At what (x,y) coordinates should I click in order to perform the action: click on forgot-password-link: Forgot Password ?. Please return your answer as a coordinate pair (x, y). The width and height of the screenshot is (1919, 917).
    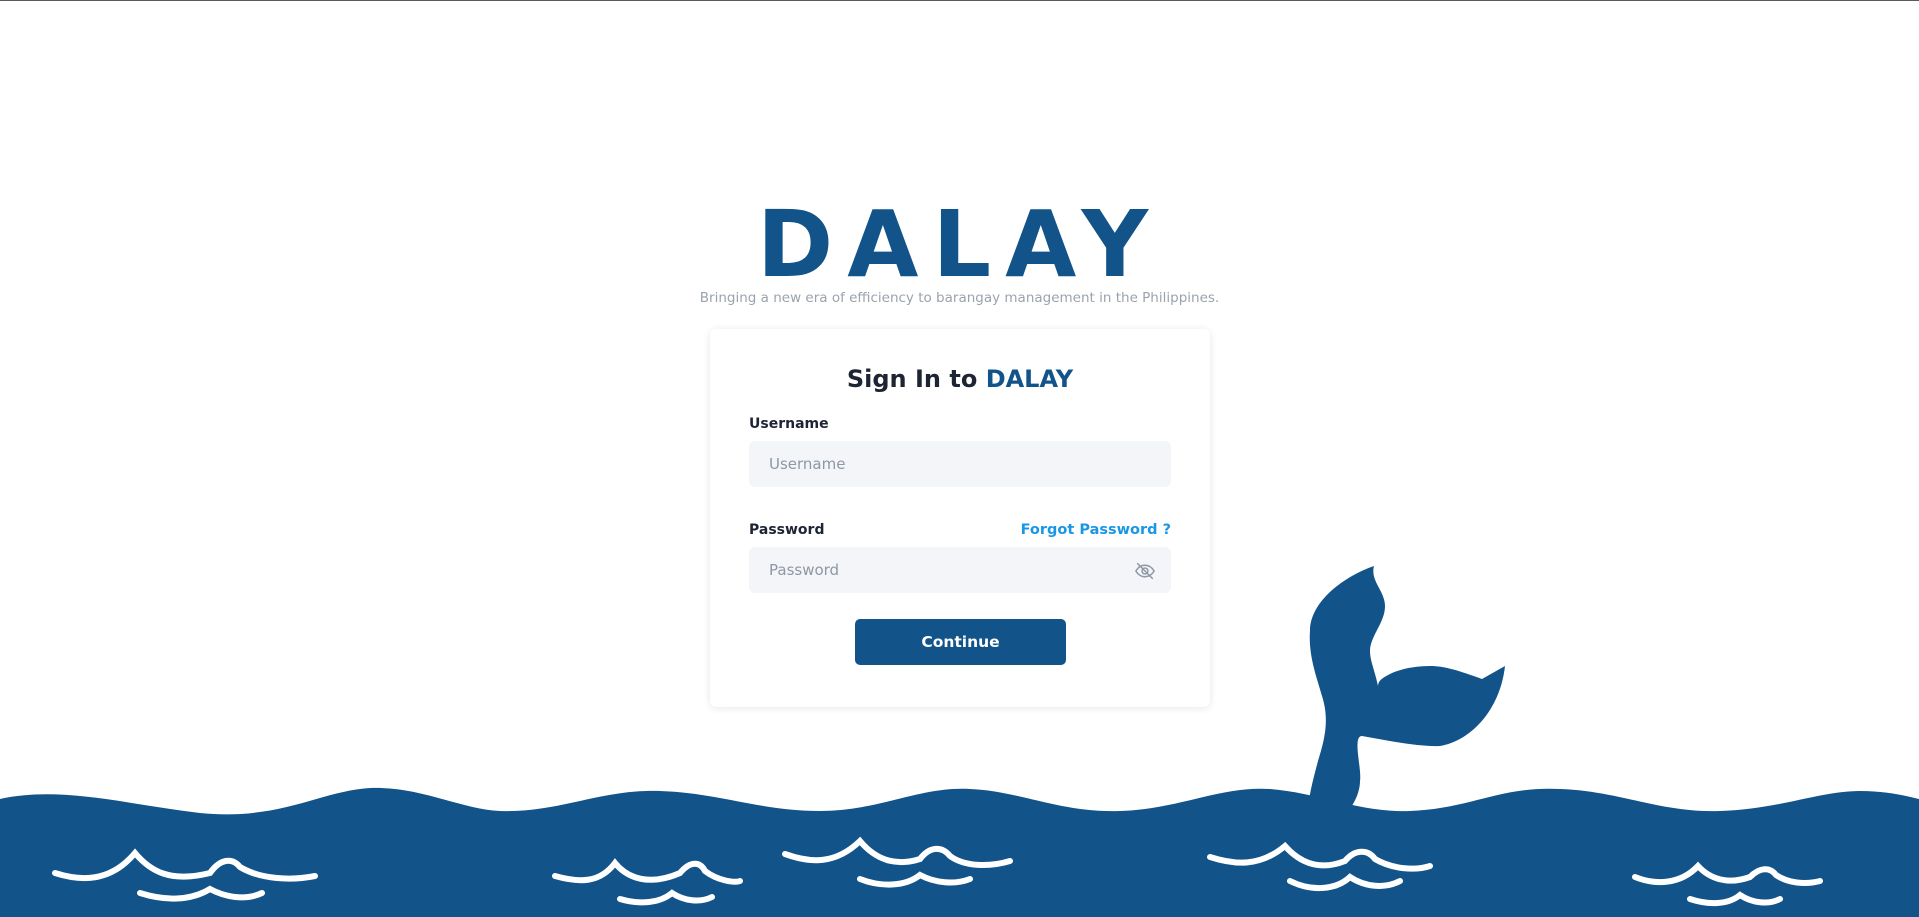
    Looking at the image, I should click on (1096, 530).